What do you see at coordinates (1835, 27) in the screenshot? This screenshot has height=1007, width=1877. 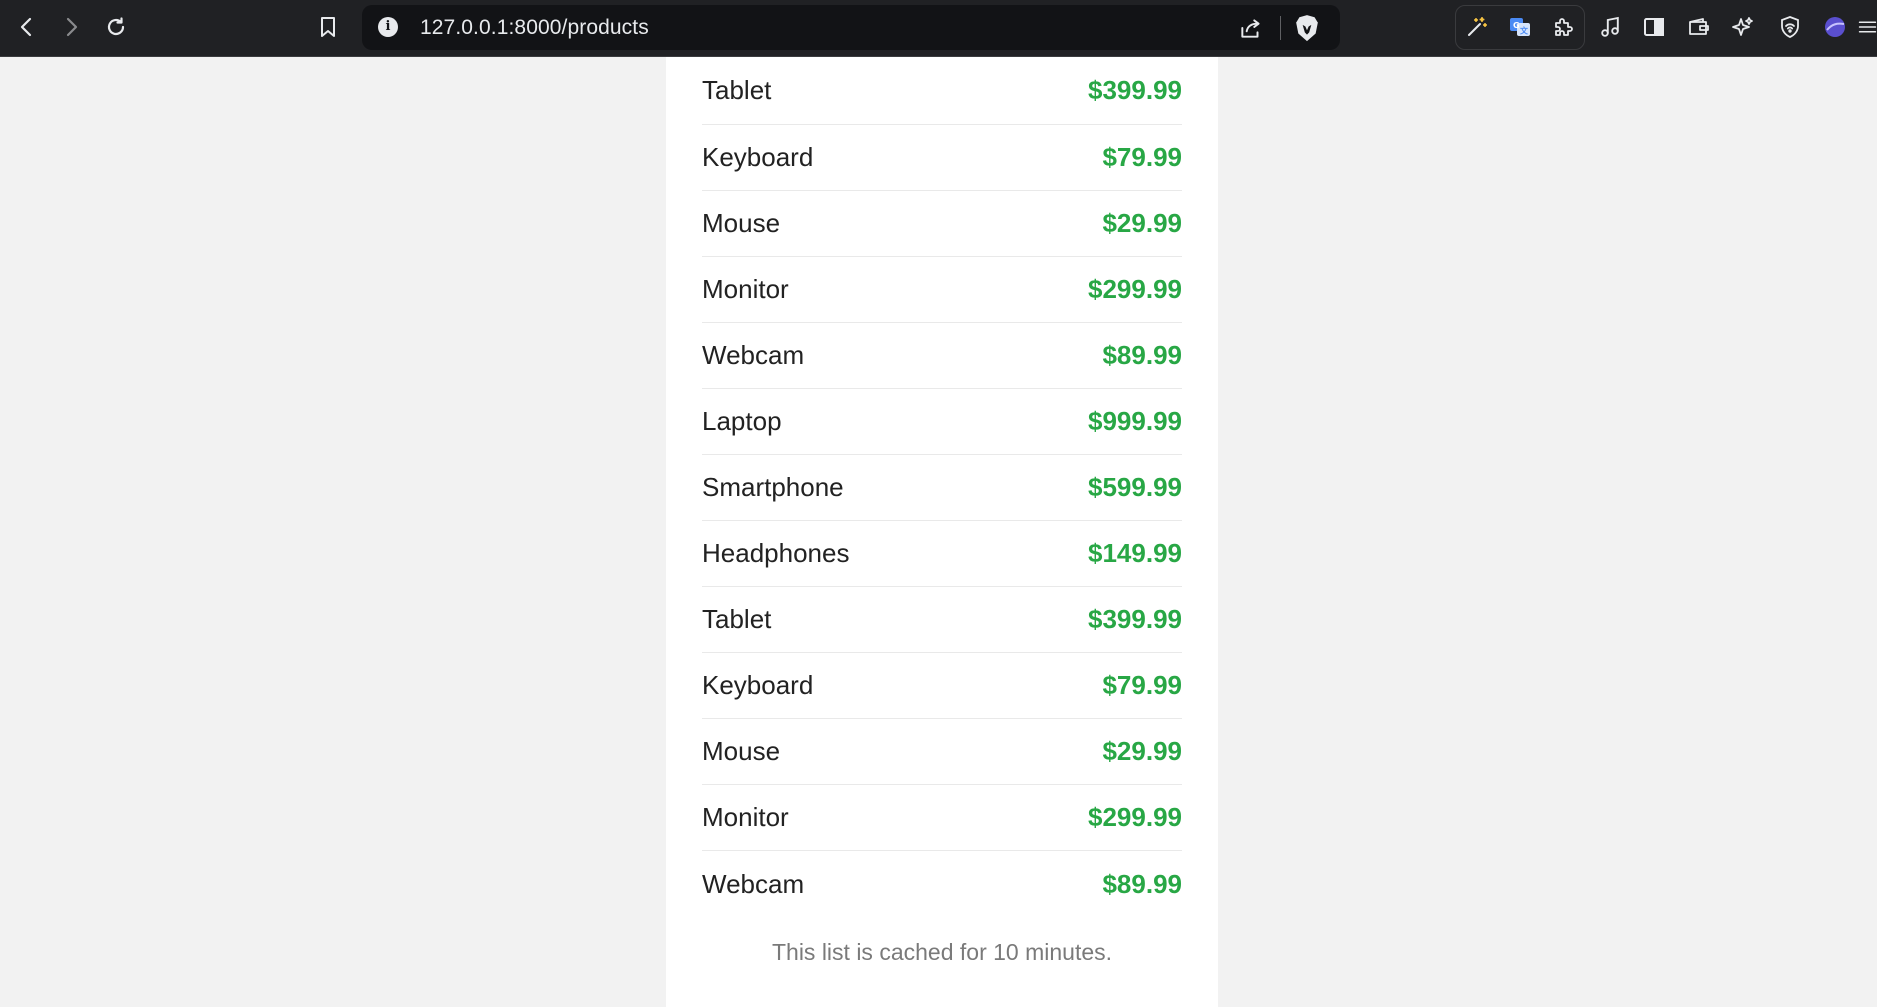 I see `profile-avatar-icon` at bounding box center [1835, 27].